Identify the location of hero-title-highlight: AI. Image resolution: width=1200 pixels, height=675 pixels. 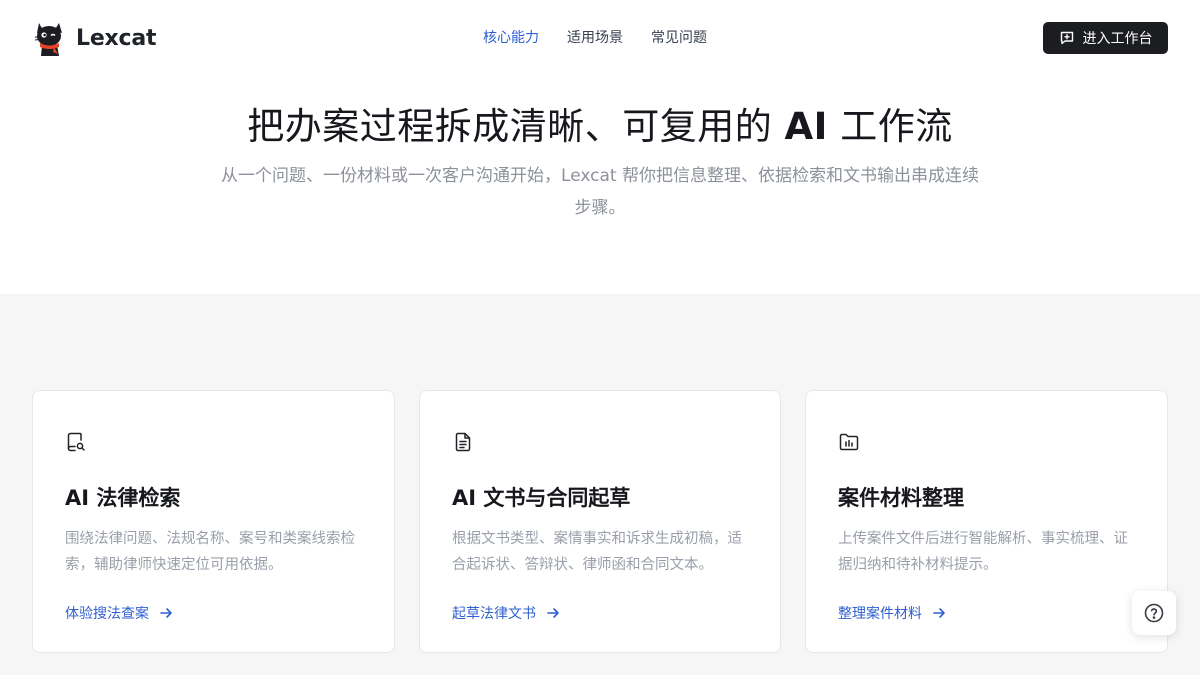
(806, 126).